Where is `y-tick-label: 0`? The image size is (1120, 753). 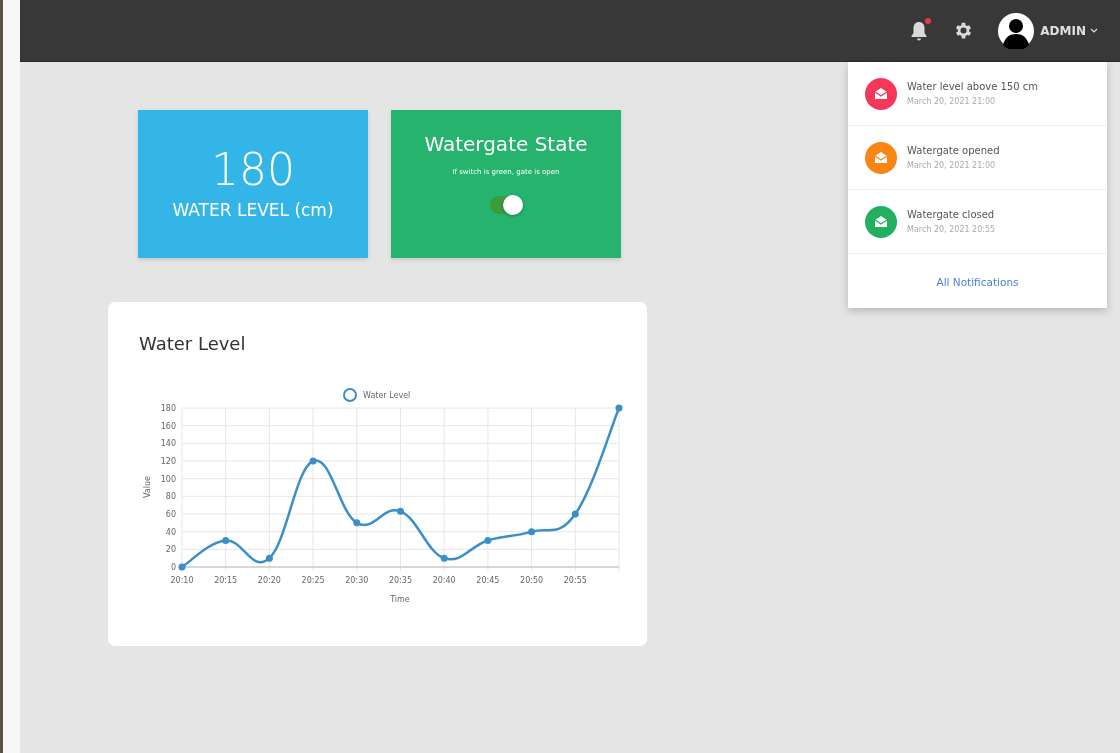 y-tick-label: 0 is located at coordinates (173, 567).